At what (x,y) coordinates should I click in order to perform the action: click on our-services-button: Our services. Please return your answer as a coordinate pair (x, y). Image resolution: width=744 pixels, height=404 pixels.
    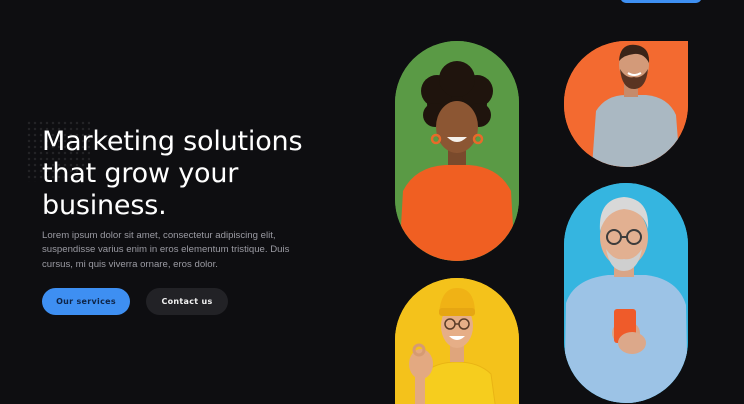
    Looking at the image, I should click on (86, 301).